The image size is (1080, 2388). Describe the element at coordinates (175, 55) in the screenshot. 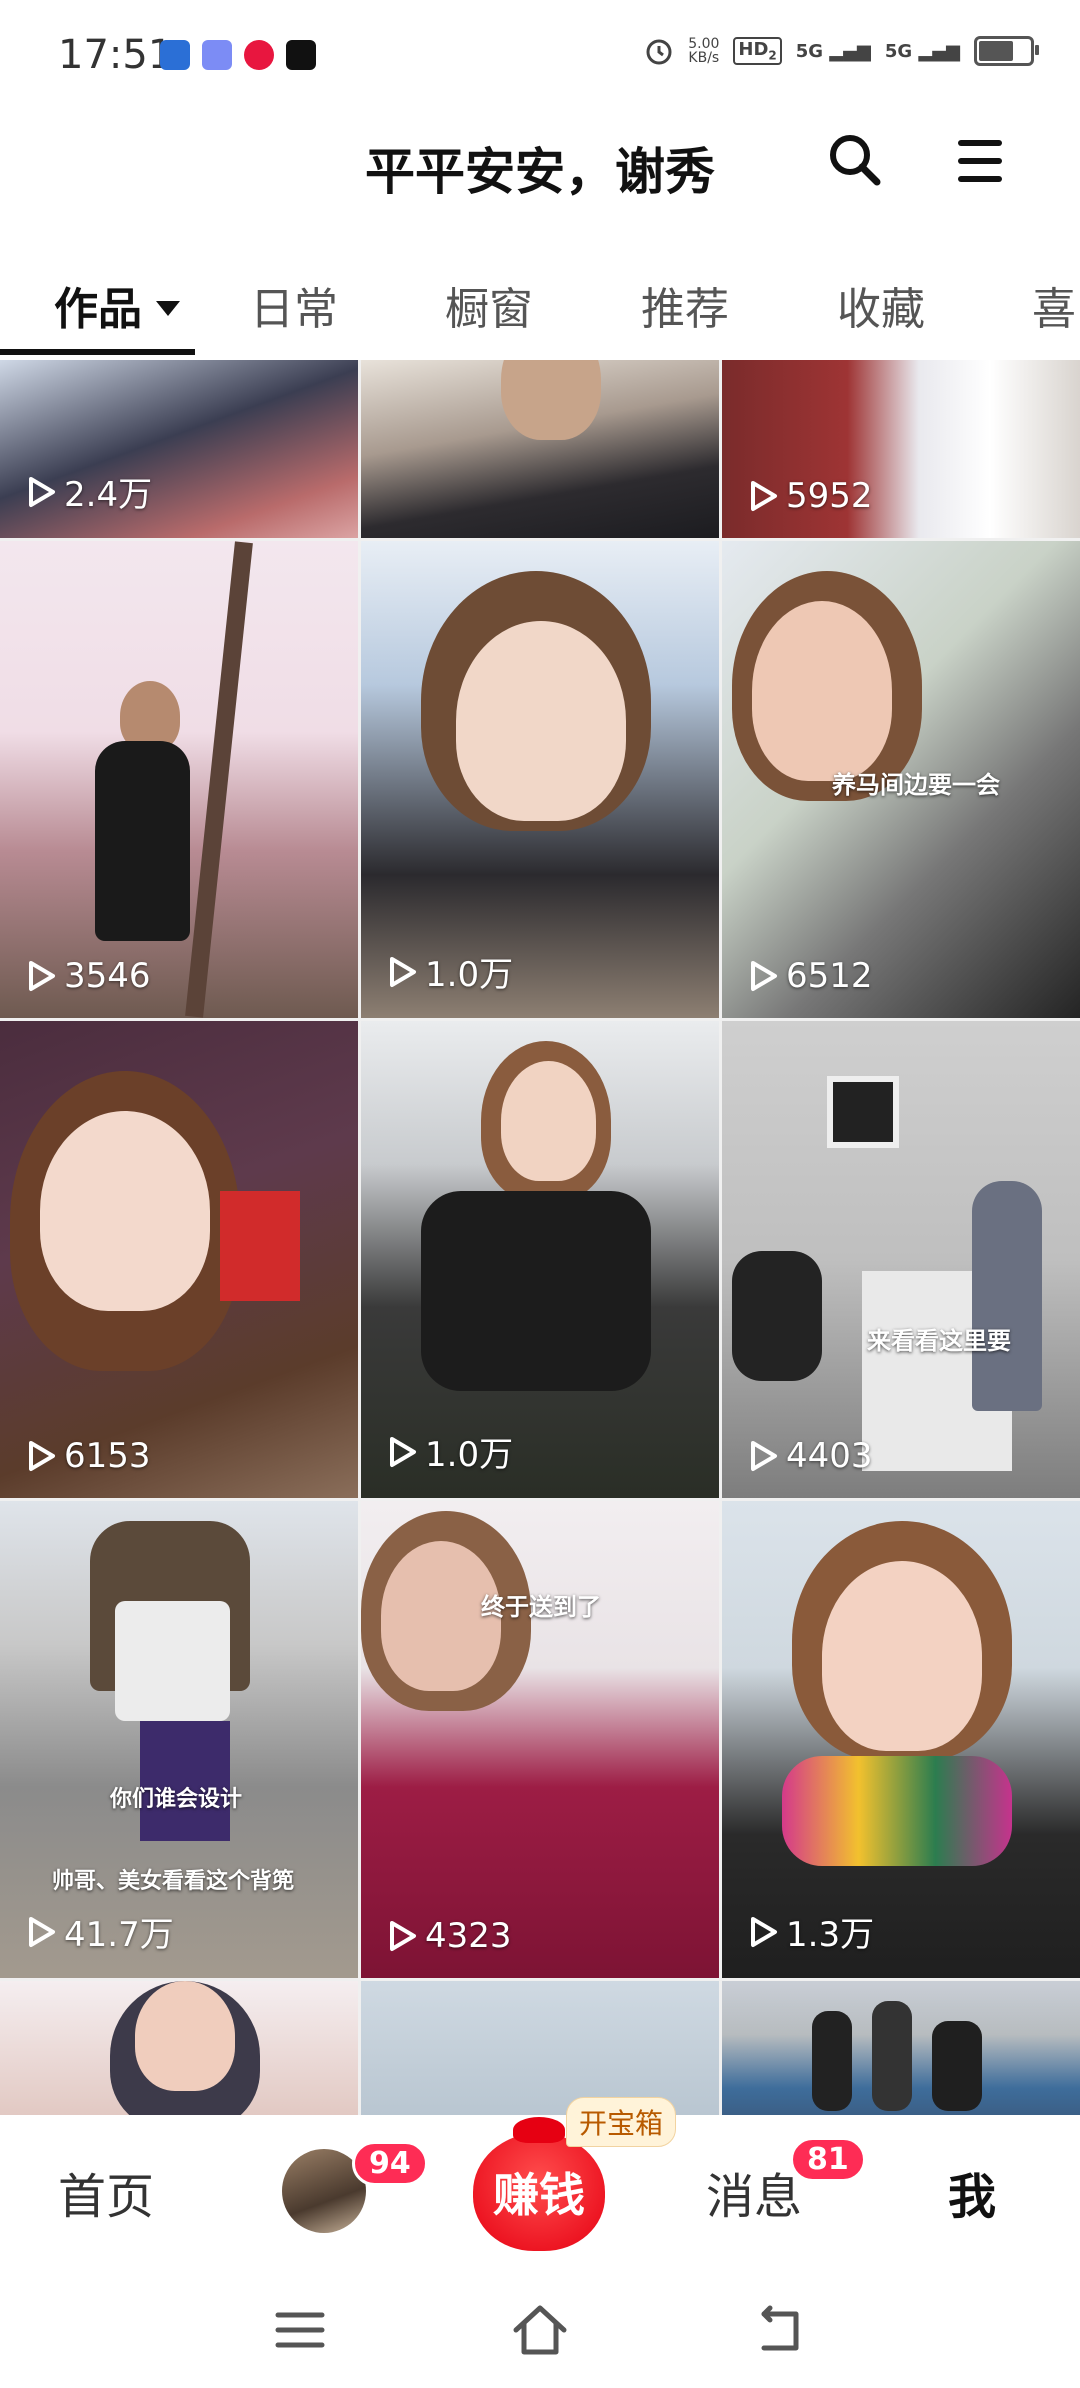

I see `shield-app-icon` at that location.